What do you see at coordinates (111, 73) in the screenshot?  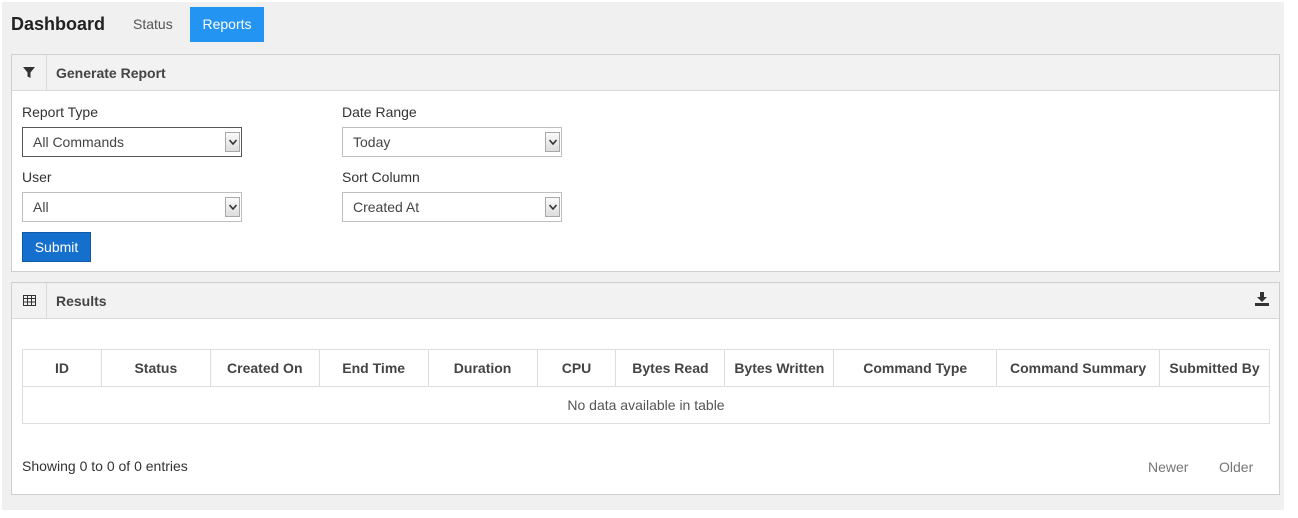 I see `generate-report-title: Generate Report` at bounding box center [111, 73].